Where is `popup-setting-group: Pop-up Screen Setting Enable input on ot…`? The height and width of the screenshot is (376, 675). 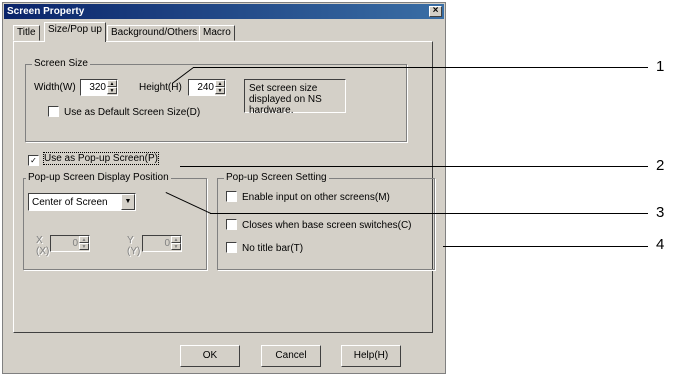
popup-setting-group: Pop-up Screen Setting Enable input on ot… is located at coordinates (326, 221).